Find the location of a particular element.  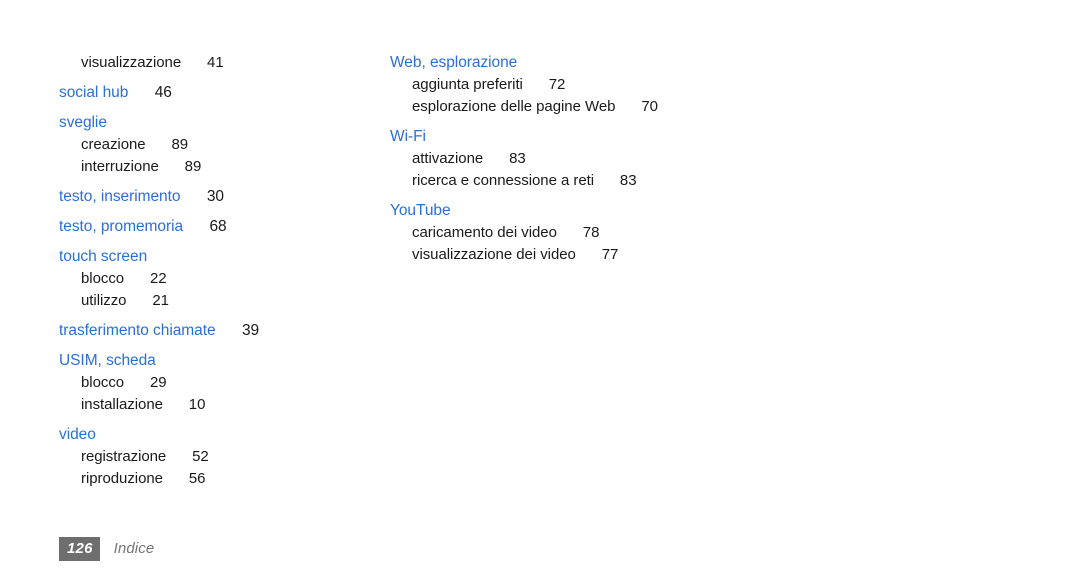

index-subentry-visualizzazione-dei-video: visualizzazione dei video 77 is located at coordinates (555, 255).